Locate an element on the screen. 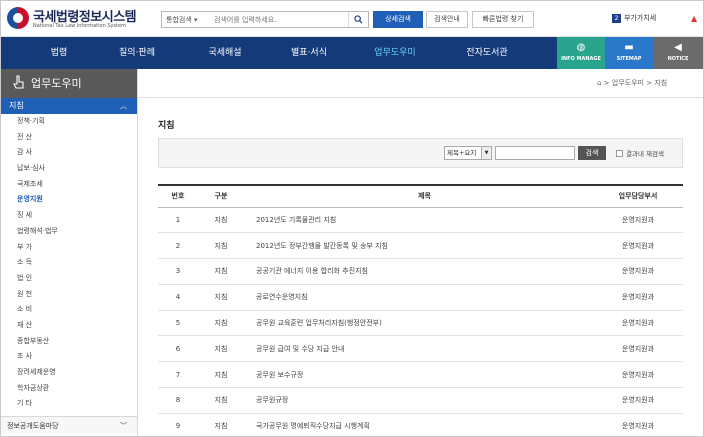  table-row: 8 지침 공무원규정 운영지원과 is located at coordinates (420, 400).